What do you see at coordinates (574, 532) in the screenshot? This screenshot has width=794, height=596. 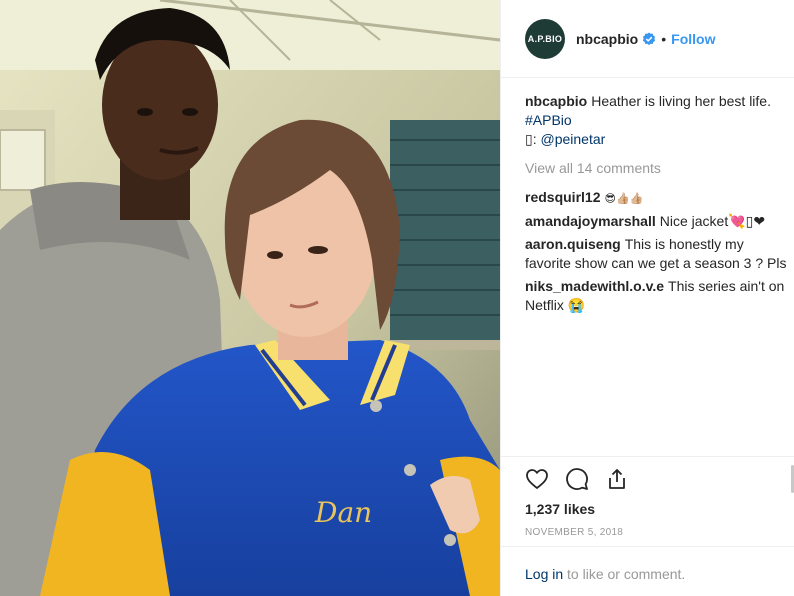 I see `post-date: NOVEMBER 5, 2018` at bounding box center [574, 532].